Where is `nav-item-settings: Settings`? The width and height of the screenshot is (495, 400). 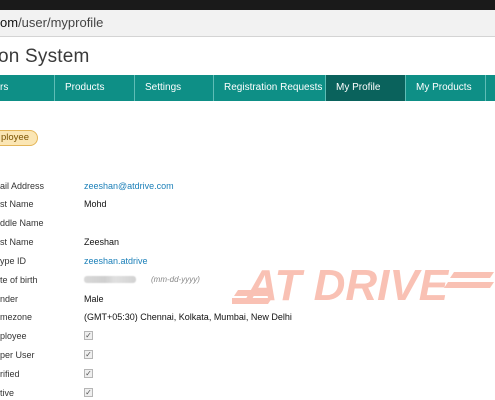 nav-item-settings: Settings is located at coordinates (174, 88).